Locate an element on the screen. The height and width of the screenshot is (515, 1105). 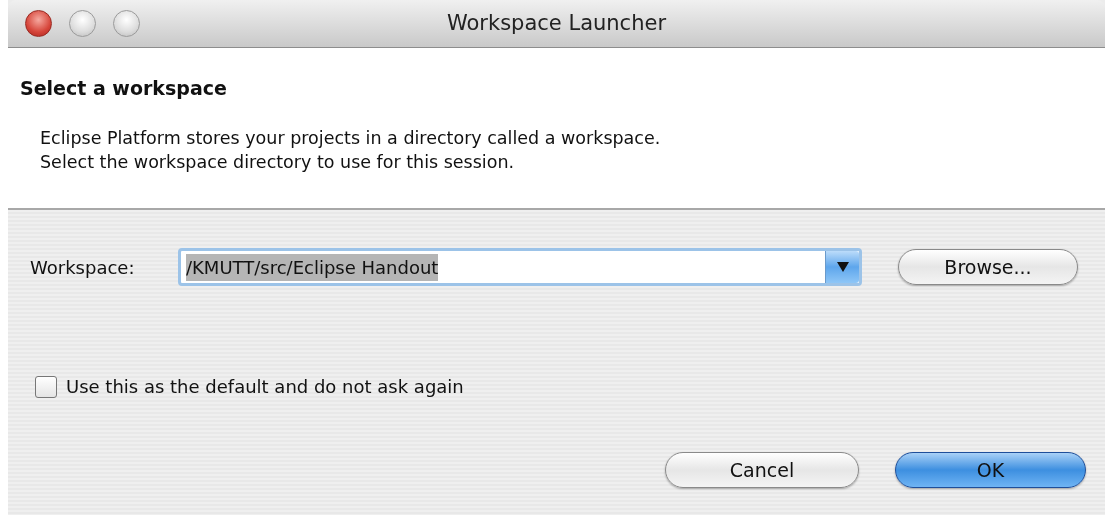
dropdown-caret-icon is located at coordinates (842, 267).